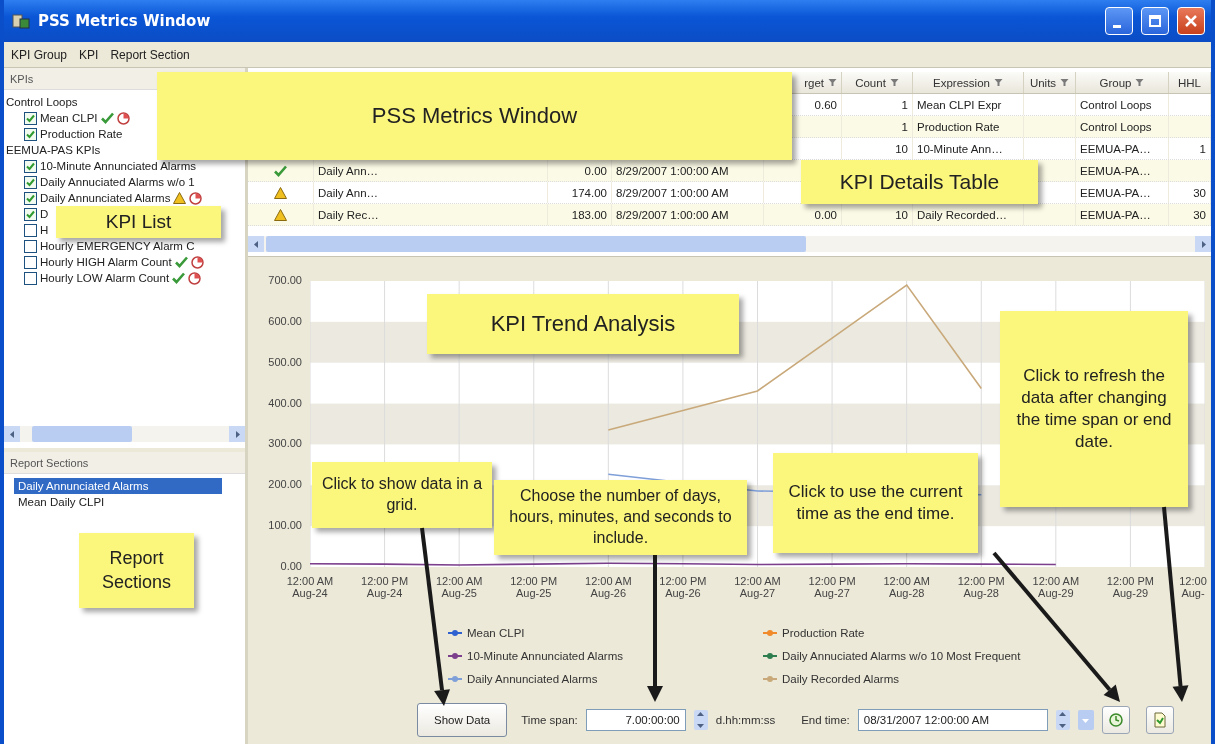 This screenshot has height=744, width=1215. I want to click on table-cell: 10, so click(901, 214).